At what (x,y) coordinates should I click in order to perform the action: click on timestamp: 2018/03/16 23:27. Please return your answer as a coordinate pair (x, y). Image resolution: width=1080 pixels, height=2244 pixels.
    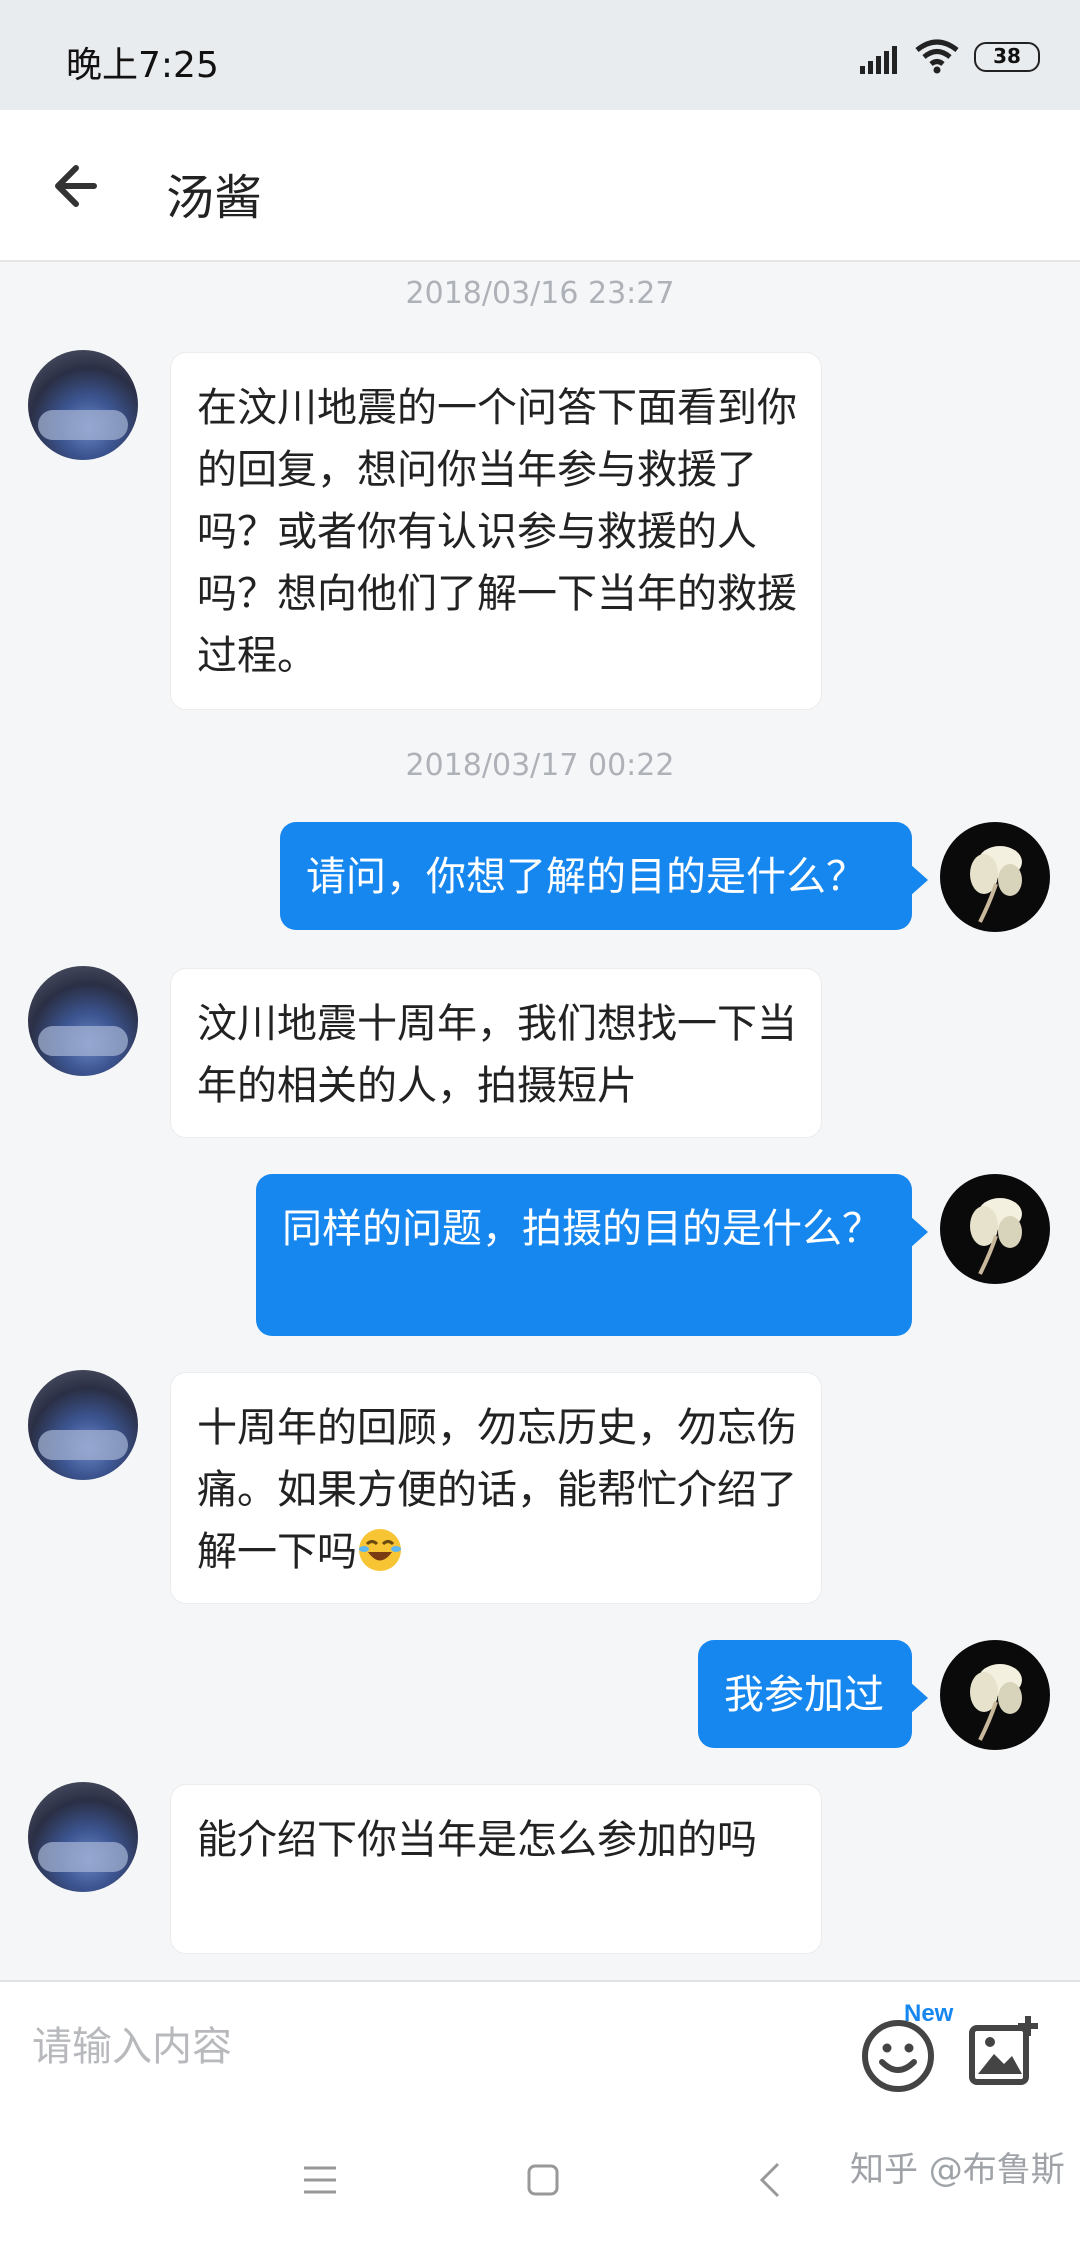
    Looking at the image, I should click on (540, 293).